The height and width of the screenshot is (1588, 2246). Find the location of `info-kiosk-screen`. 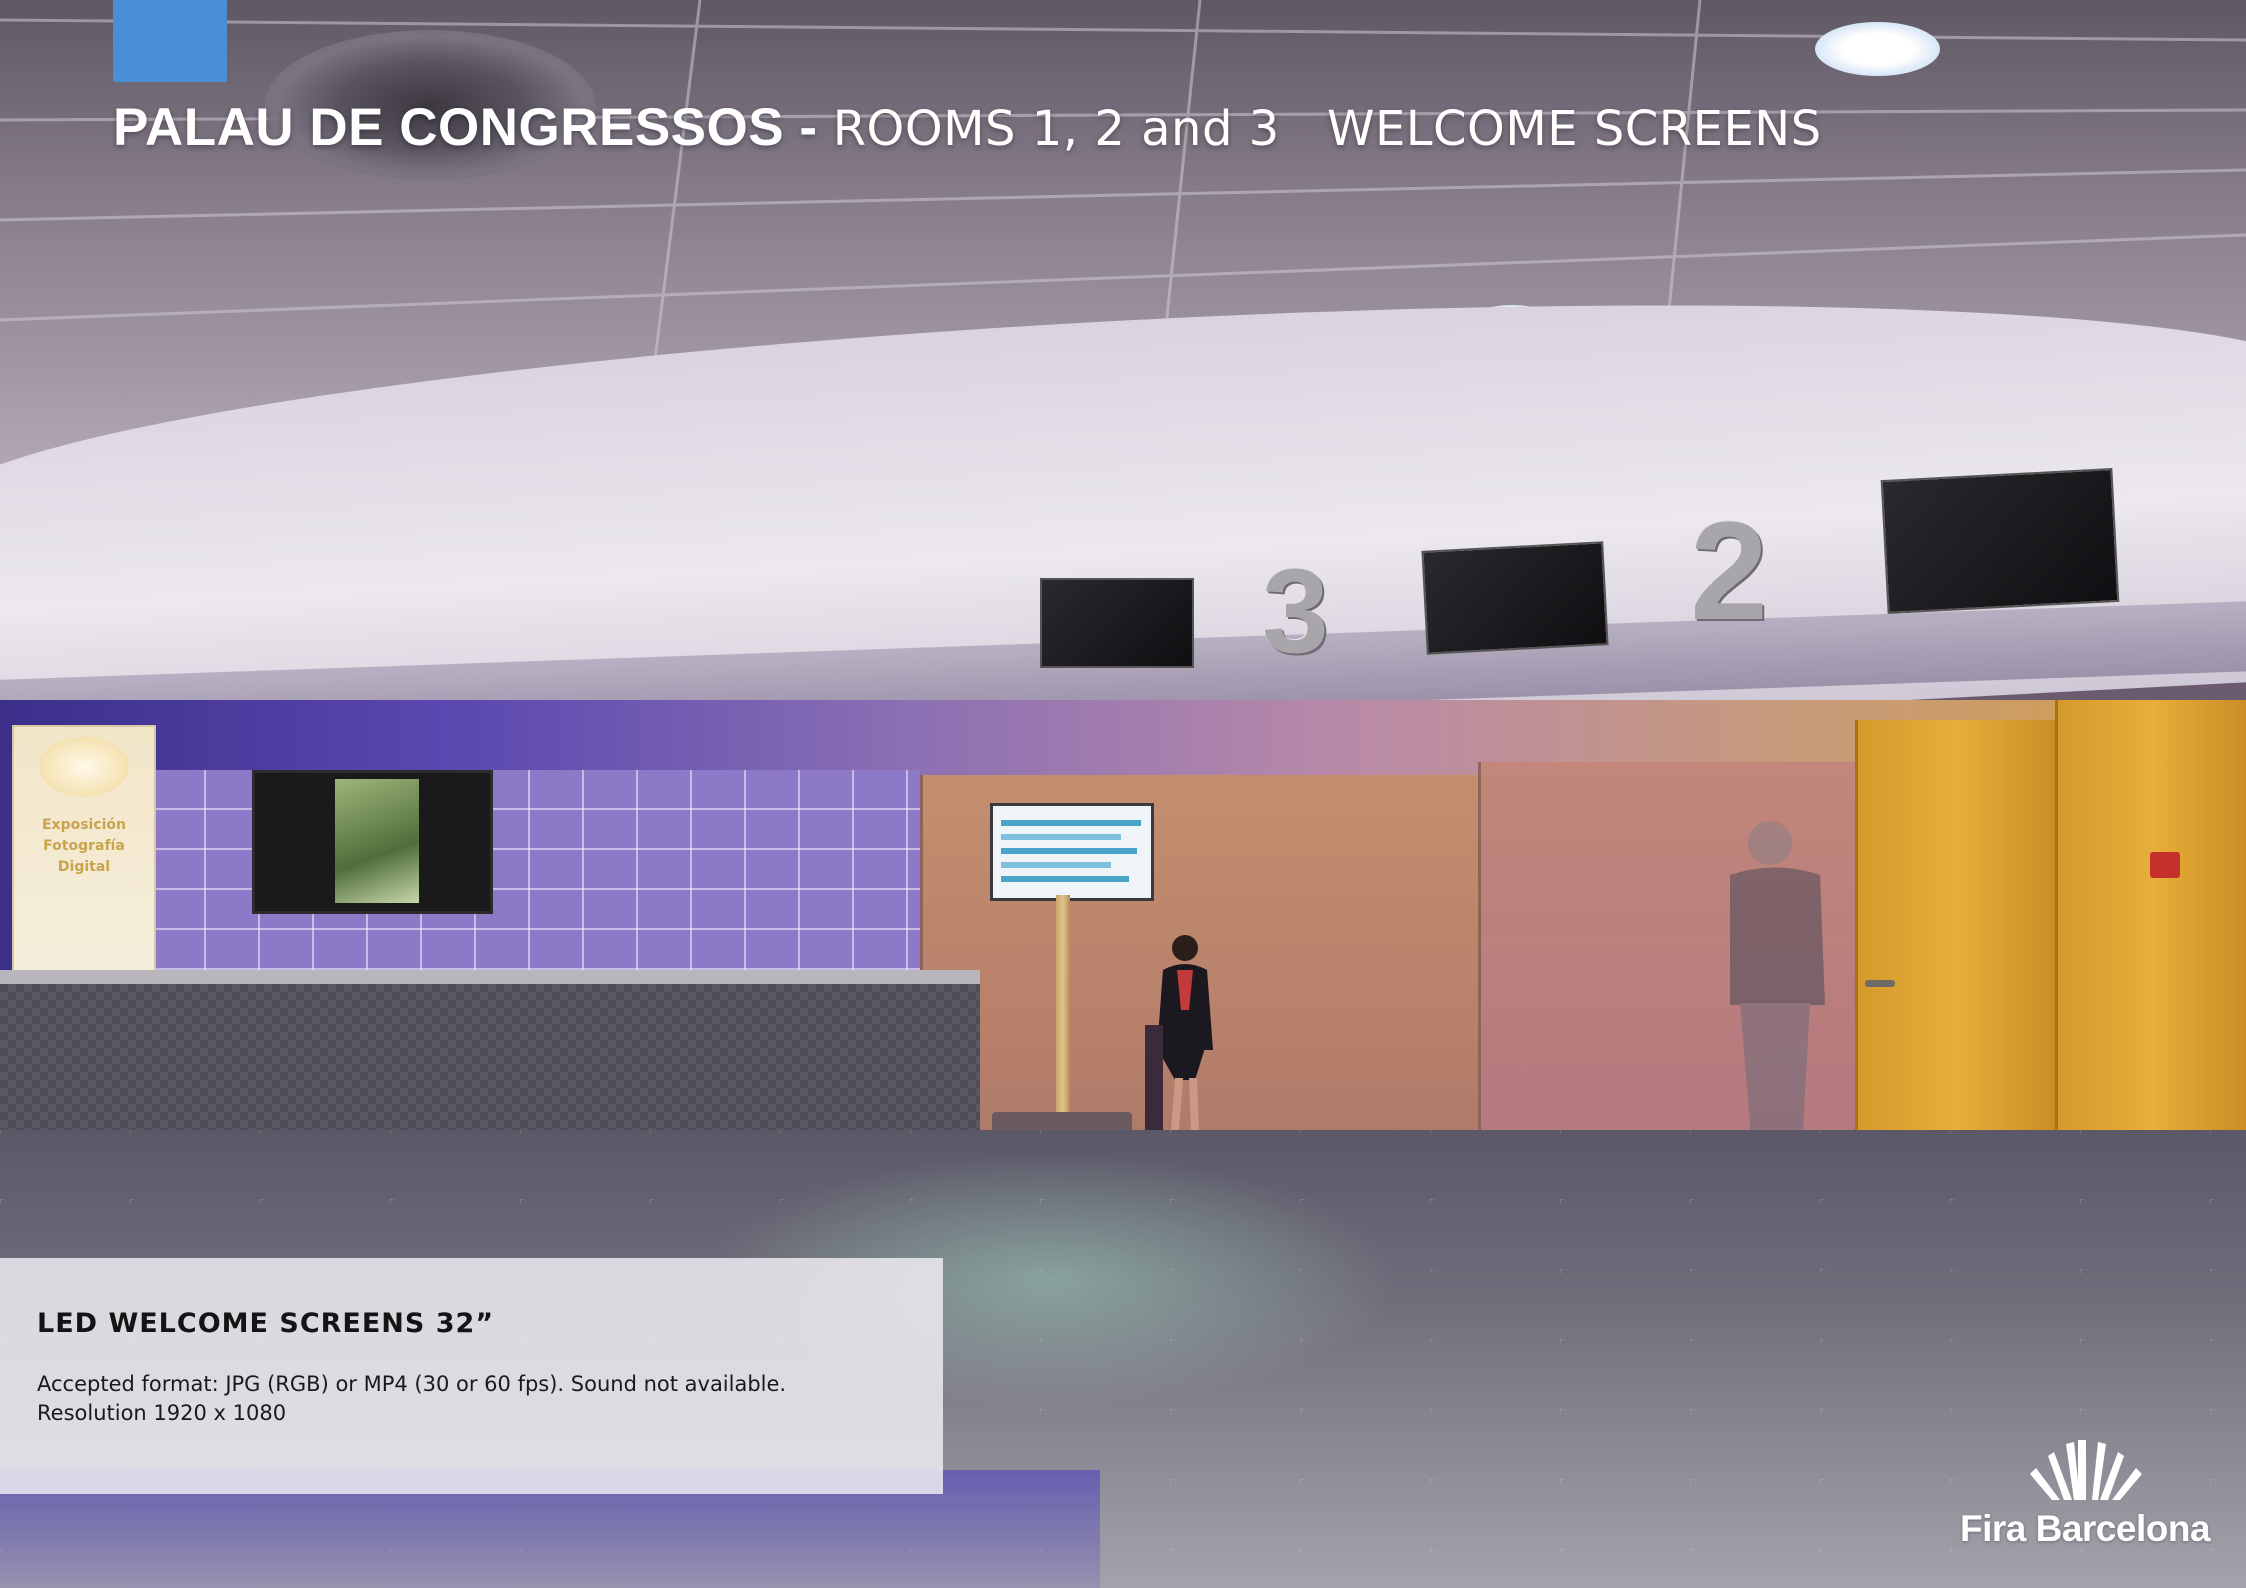

info-kiosk-screen is located at coordinates (1072, 852).